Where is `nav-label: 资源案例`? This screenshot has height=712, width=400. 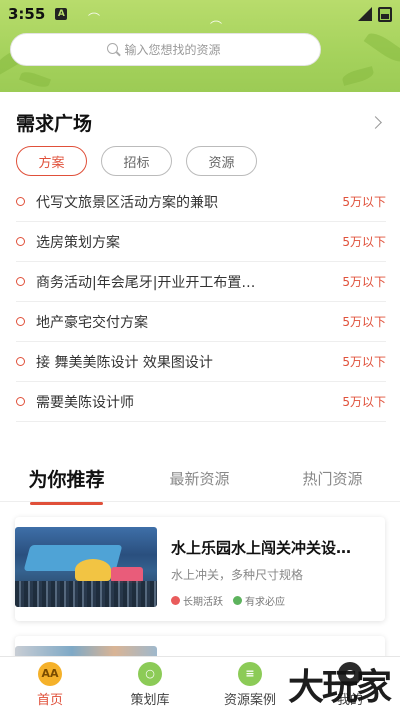
nav-label: 资源案例 is located at coordinates (249, 700).